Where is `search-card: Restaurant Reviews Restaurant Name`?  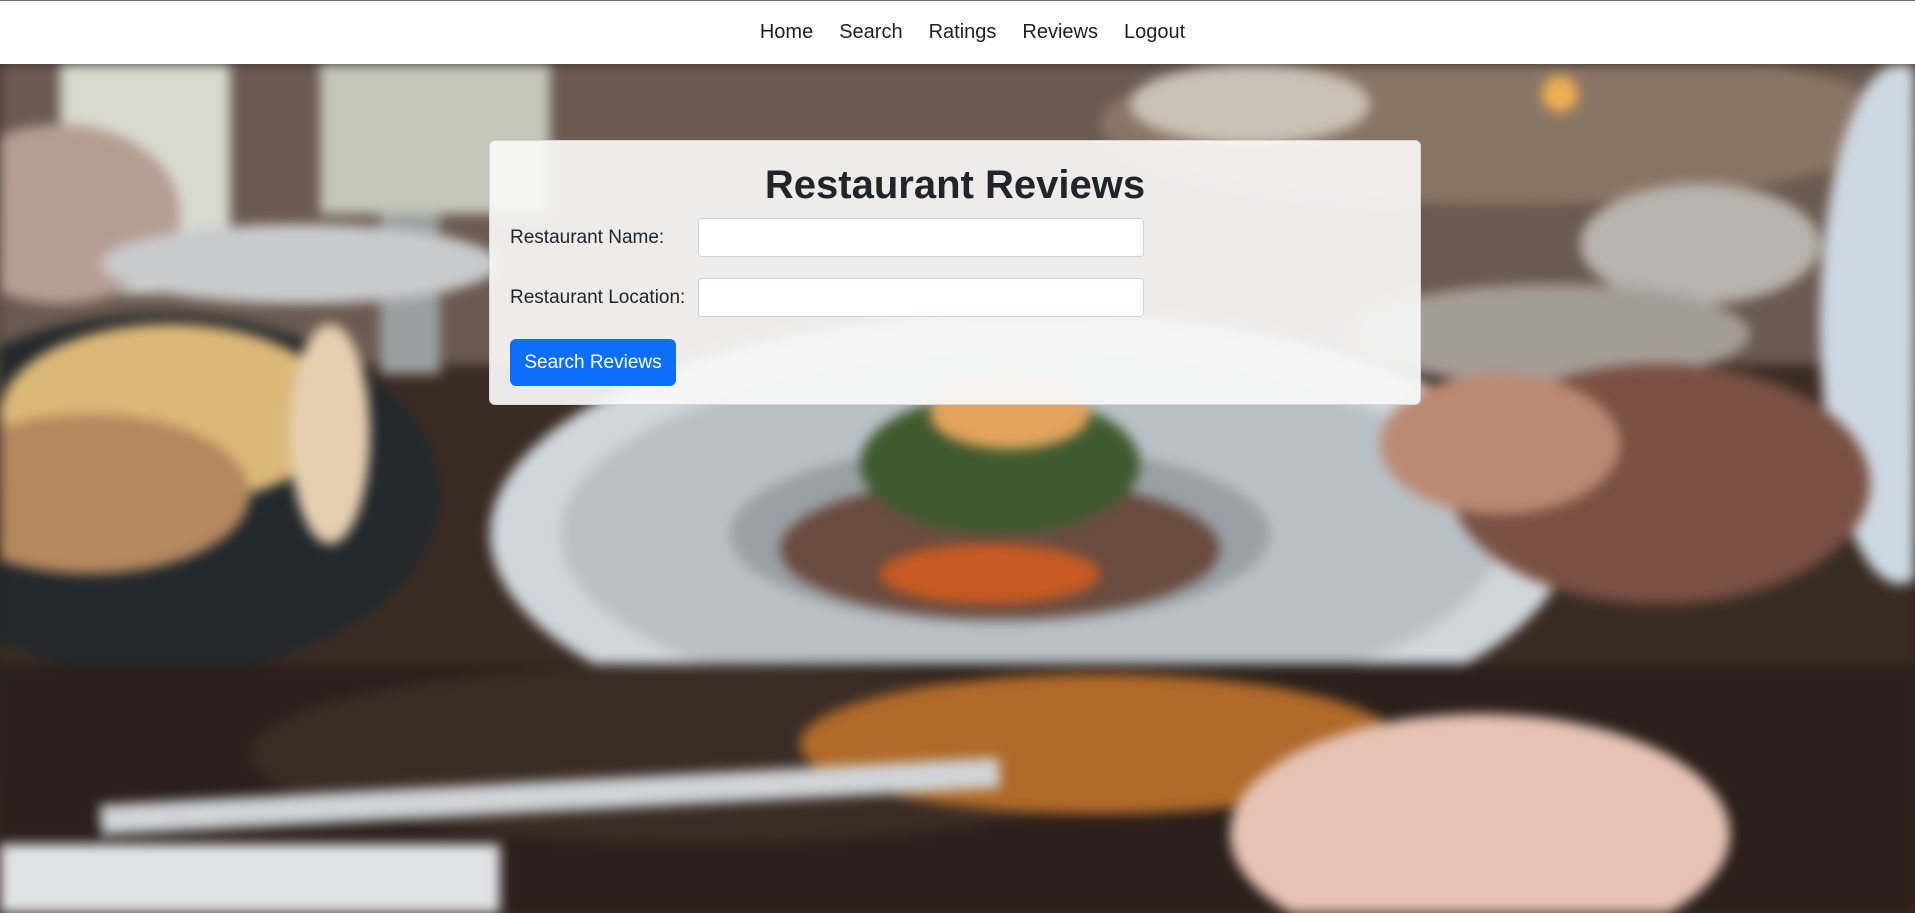
search-card: Restaurant Reviews Restaurant Name is located at coordinates (955, 272).